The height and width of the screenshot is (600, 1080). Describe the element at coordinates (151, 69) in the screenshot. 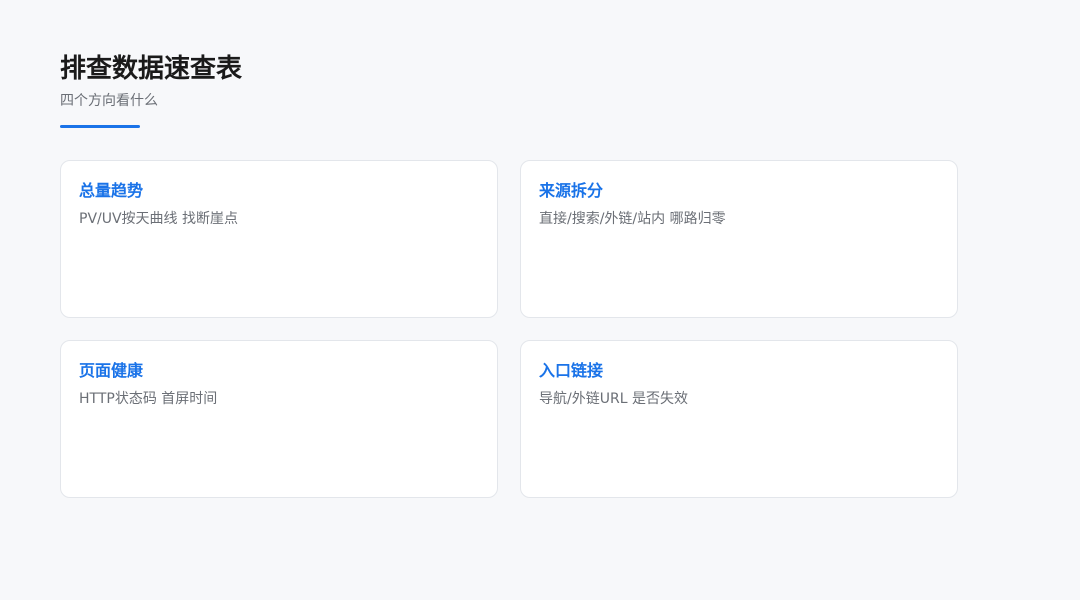

I see `page-title: 排查数据速查表` at that location.